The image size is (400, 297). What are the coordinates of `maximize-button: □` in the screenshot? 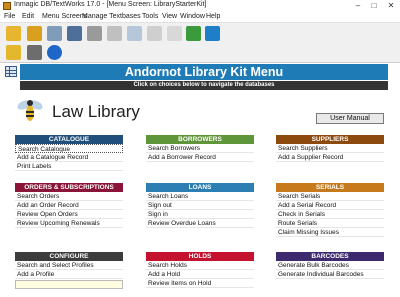 It's located at (374, 6).